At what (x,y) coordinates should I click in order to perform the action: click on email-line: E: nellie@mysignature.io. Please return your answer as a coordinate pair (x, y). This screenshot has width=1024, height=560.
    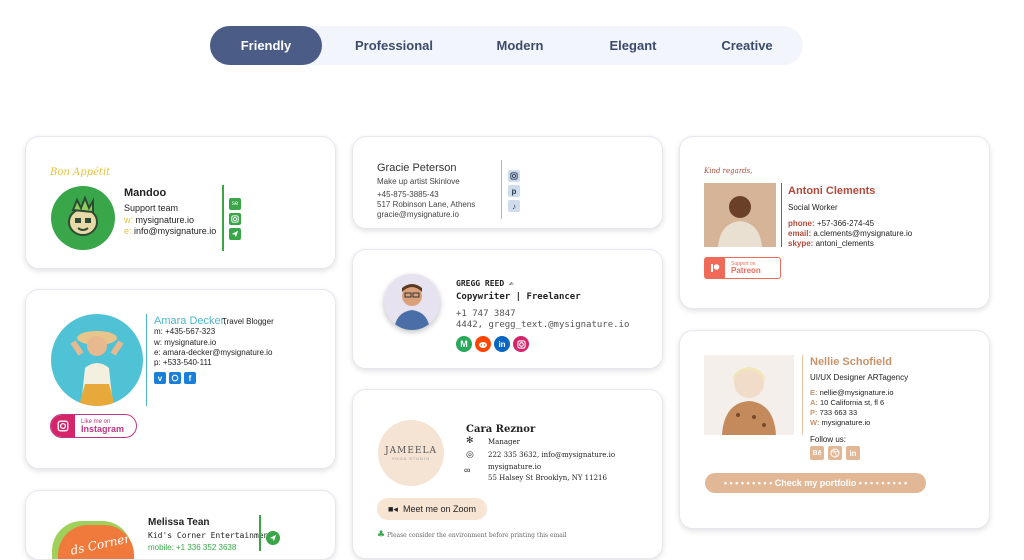
    Looking at the image, I should click on (852, 392).